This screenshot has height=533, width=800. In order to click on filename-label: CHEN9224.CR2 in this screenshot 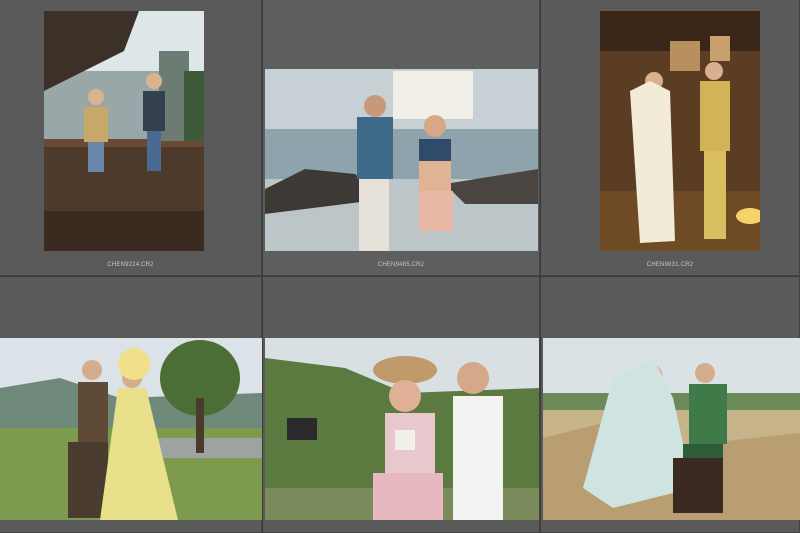, I will do `click(130, 265)`.